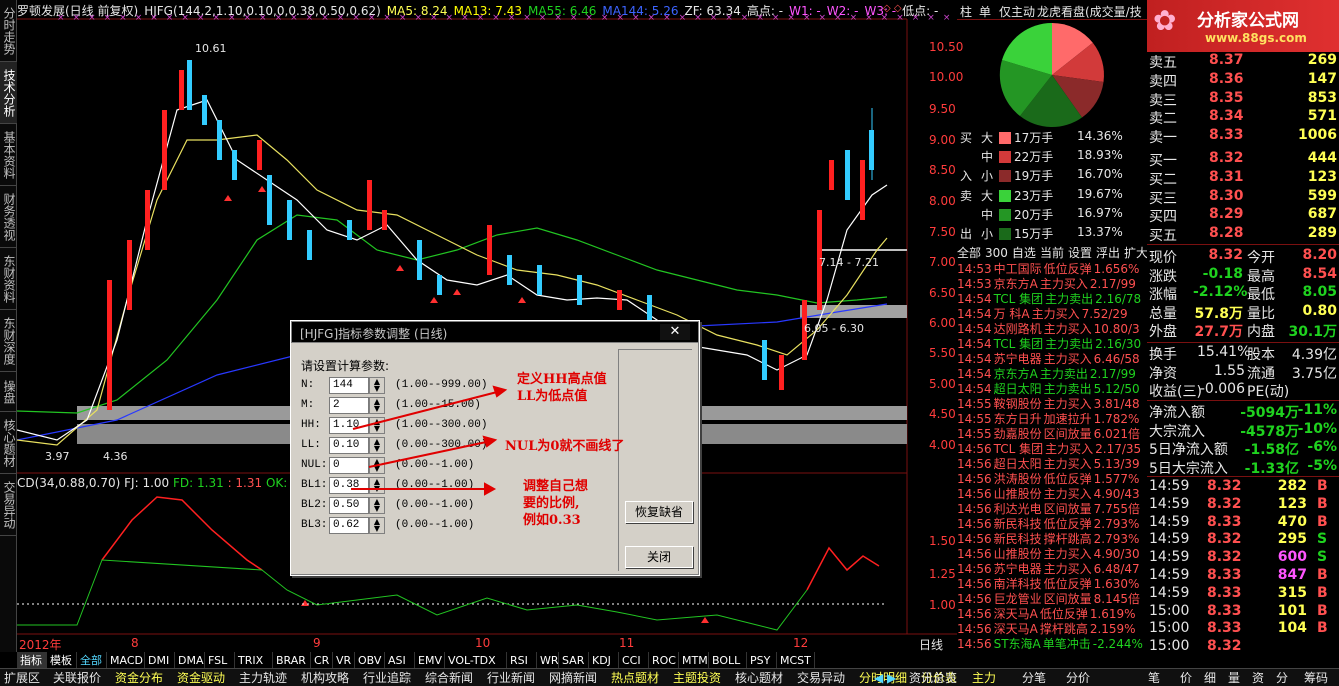  Describe the element at coordinates (1024, 253) in the screenshot. I see `alert-tab: 自选` at that location.